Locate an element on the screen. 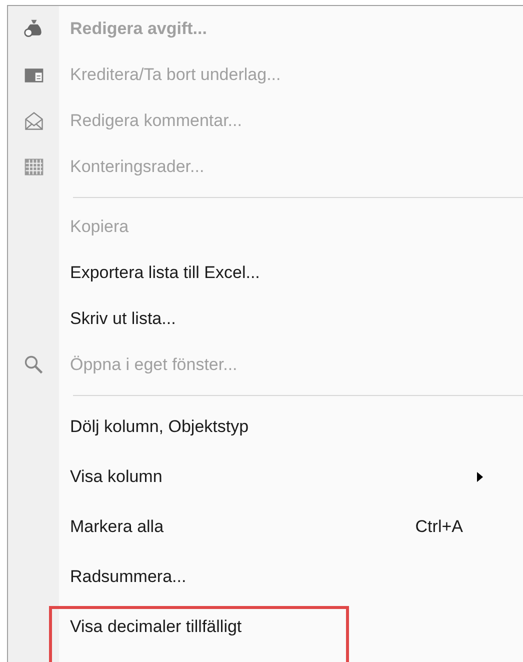  menu-item: Dölj kolumn, Objektstyp is located at coordinates (265, 427).